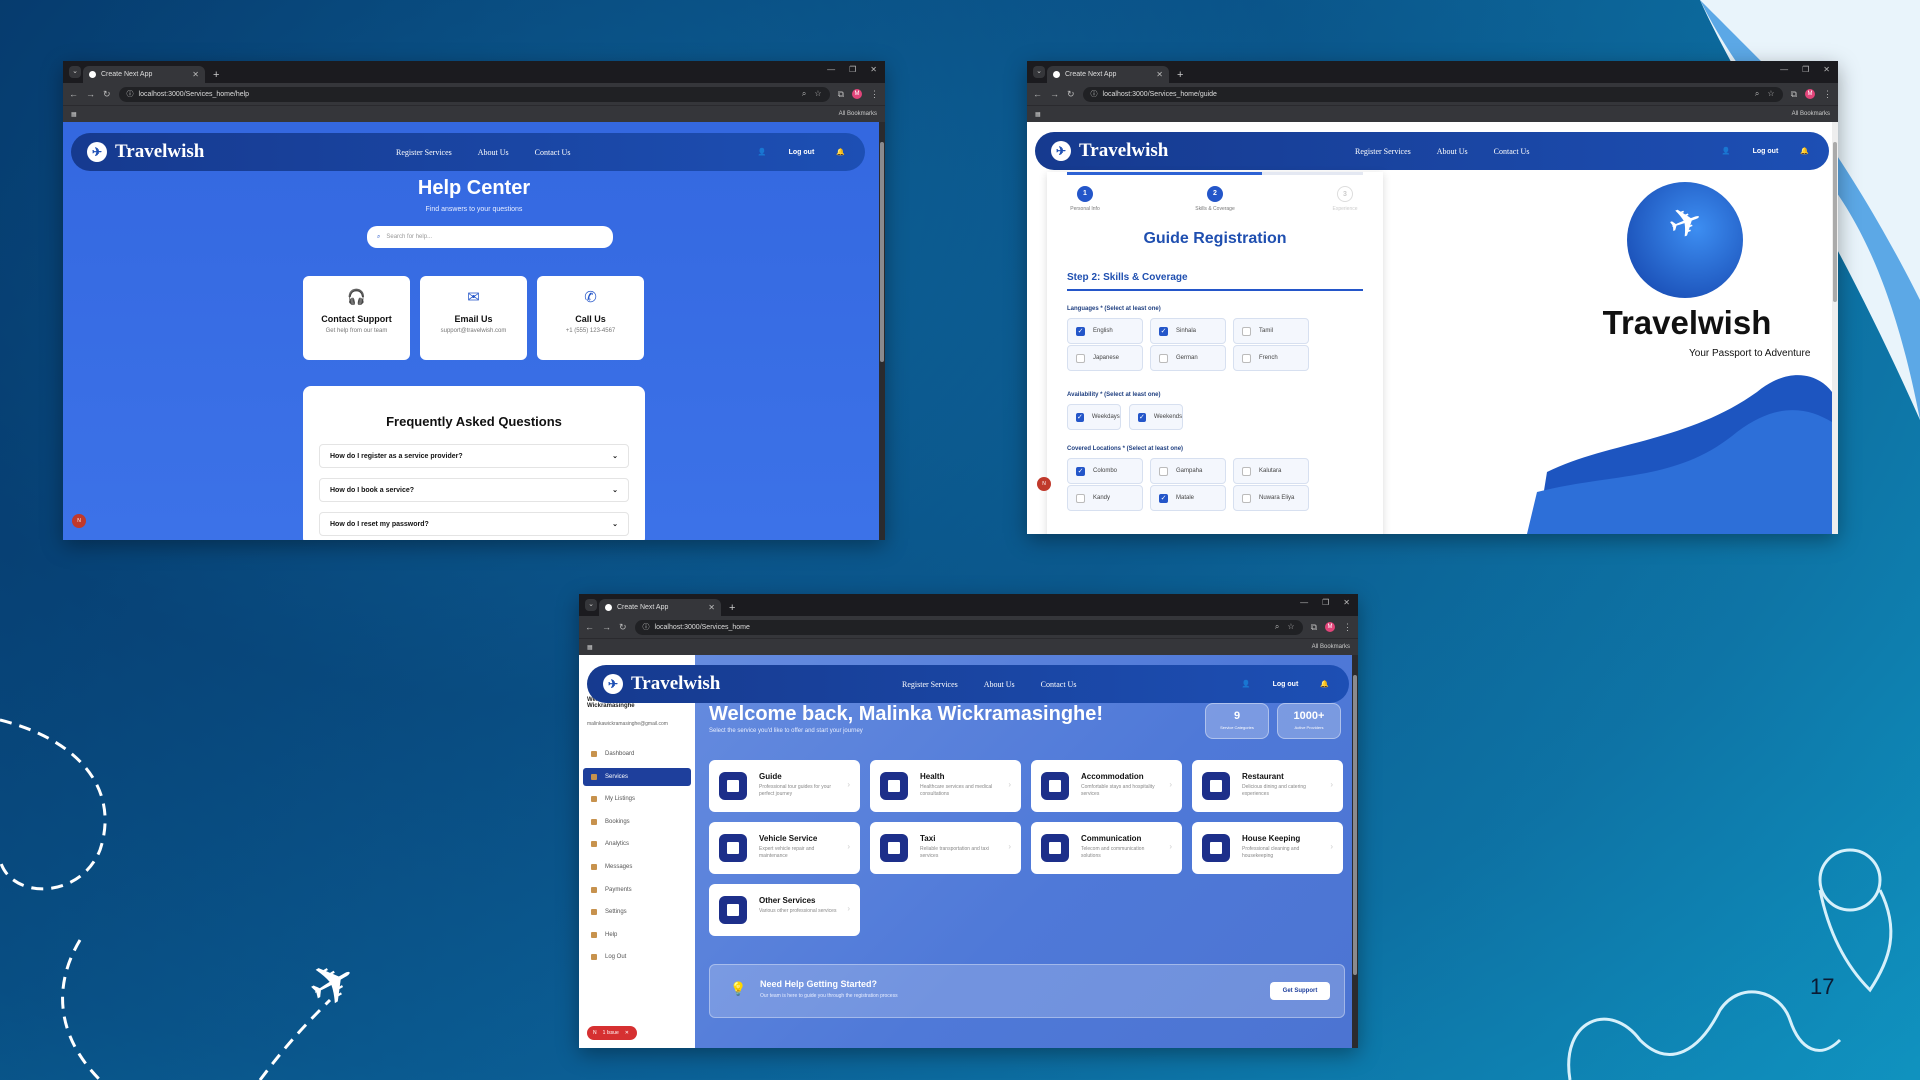 This screenshot has width=1920, height=1080. I want to click on address-bar: ⓘ localhost:3000/Services_home ⌕ ☆, so click(968, 627).